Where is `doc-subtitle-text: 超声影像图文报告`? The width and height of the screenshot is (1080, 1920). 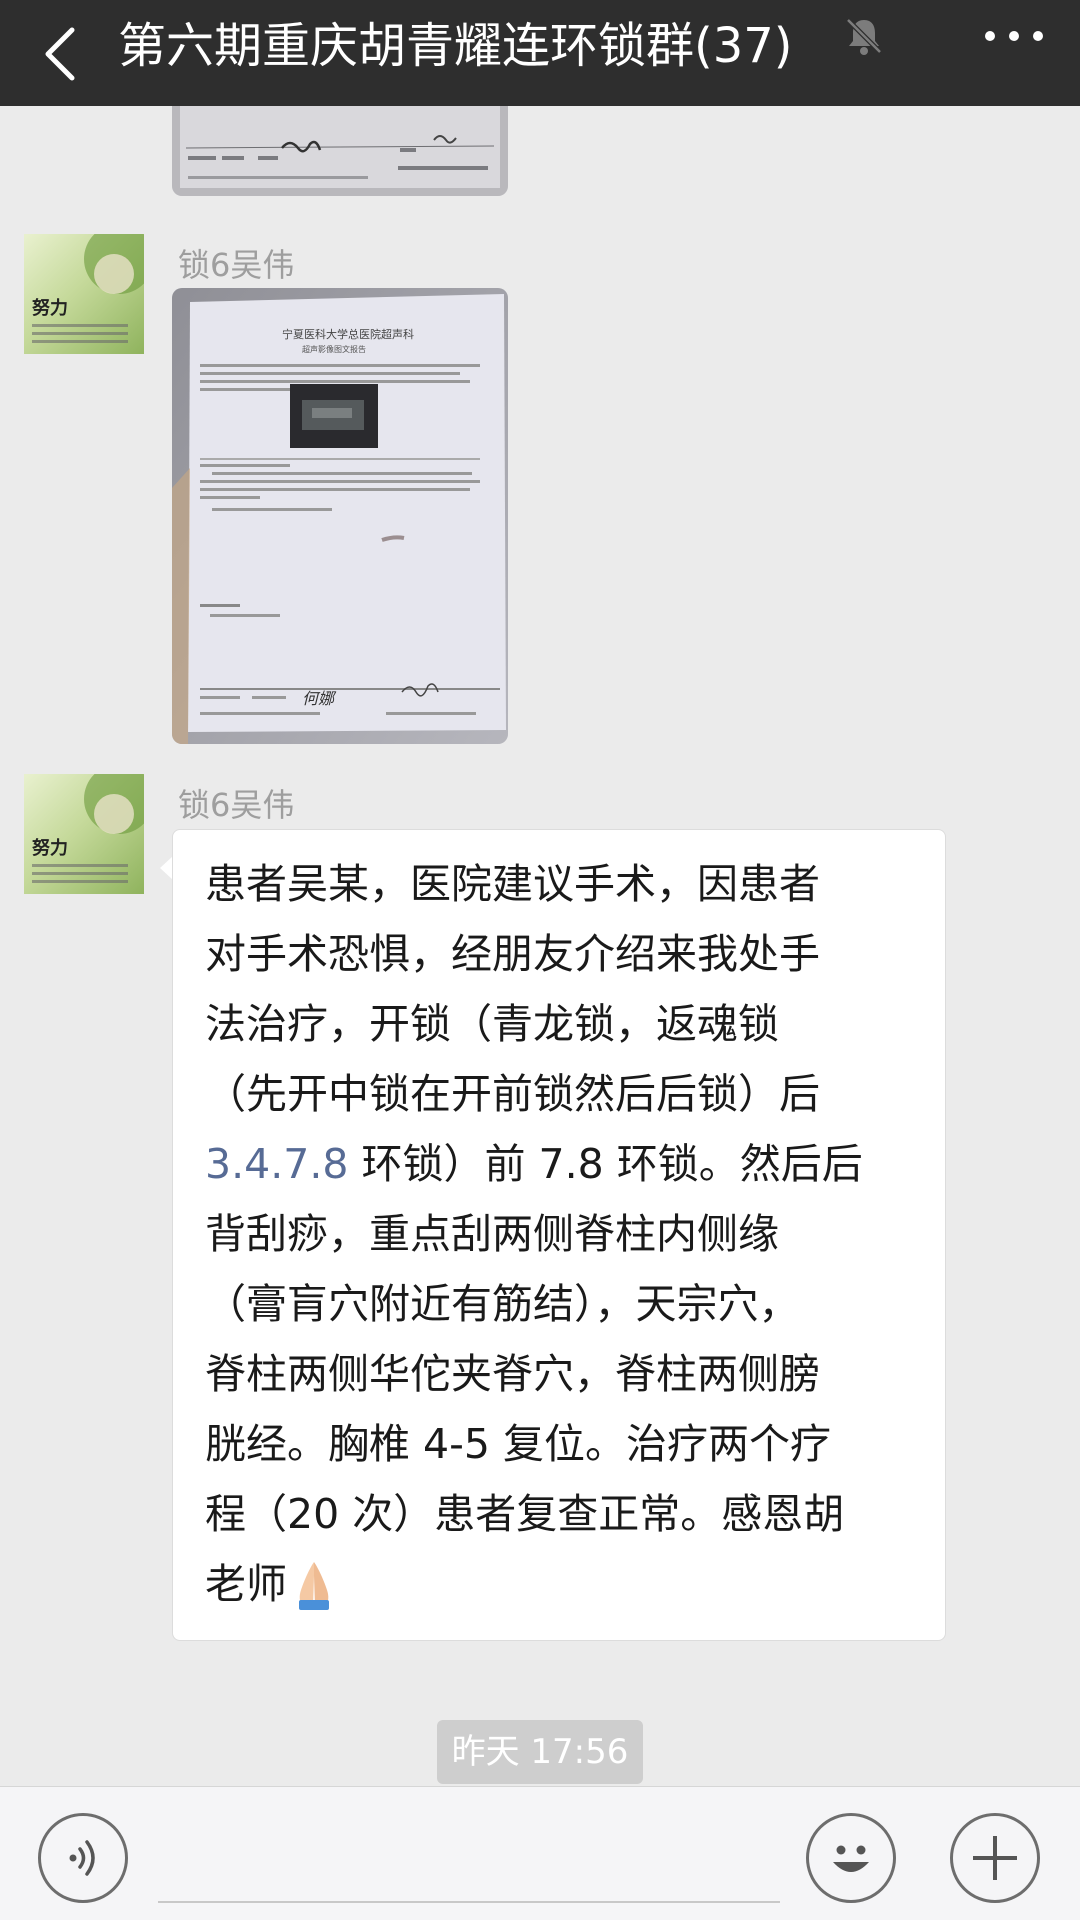 doc-subtitle-text: 超声影像图文报告 is located at coordinates (334, 349).